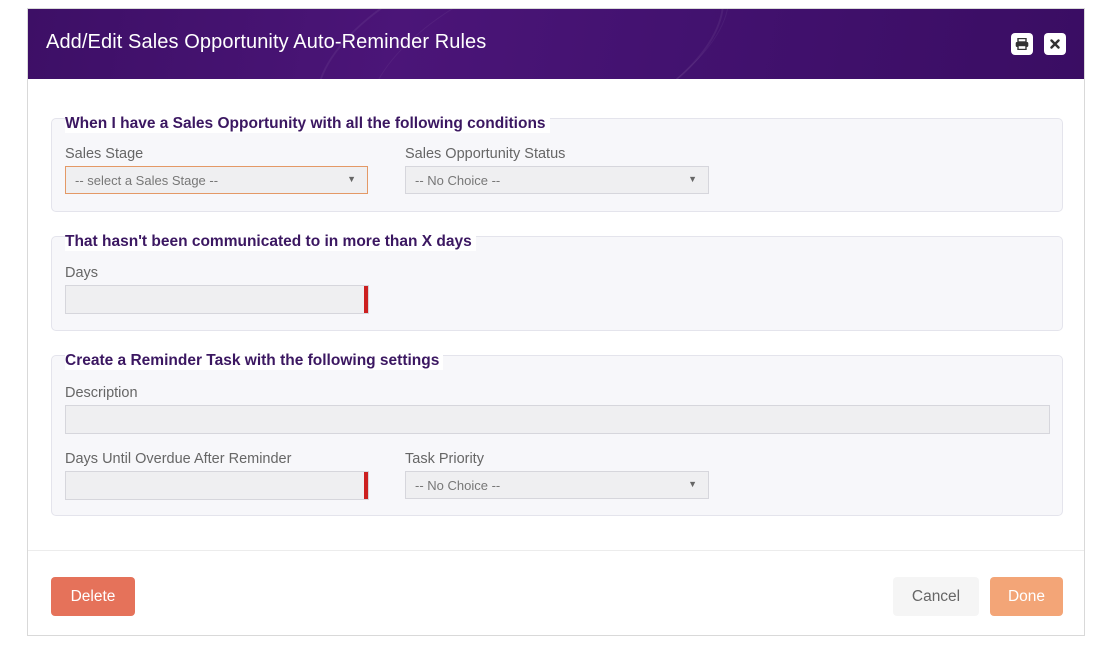 The height and width of the screenshot is (645, 1094). I want to click on close-icon, so click(1055, 44).